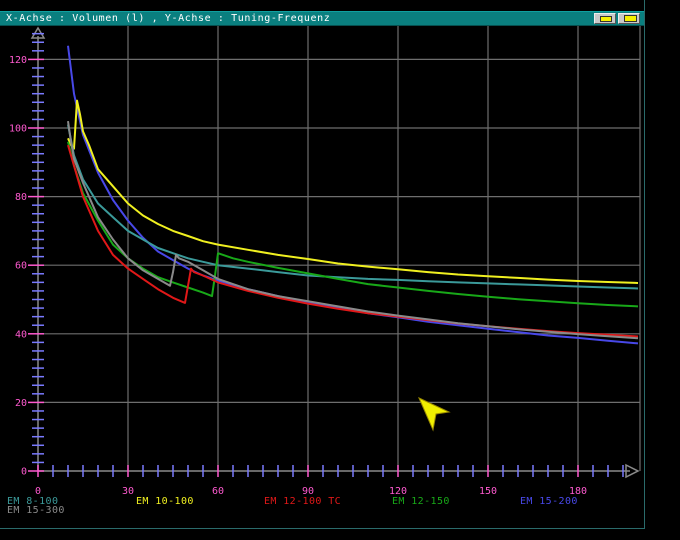 The height and width of the screenshot is (540, 680). I want to click on x-tick-label-150: 150, so click(488, 491).